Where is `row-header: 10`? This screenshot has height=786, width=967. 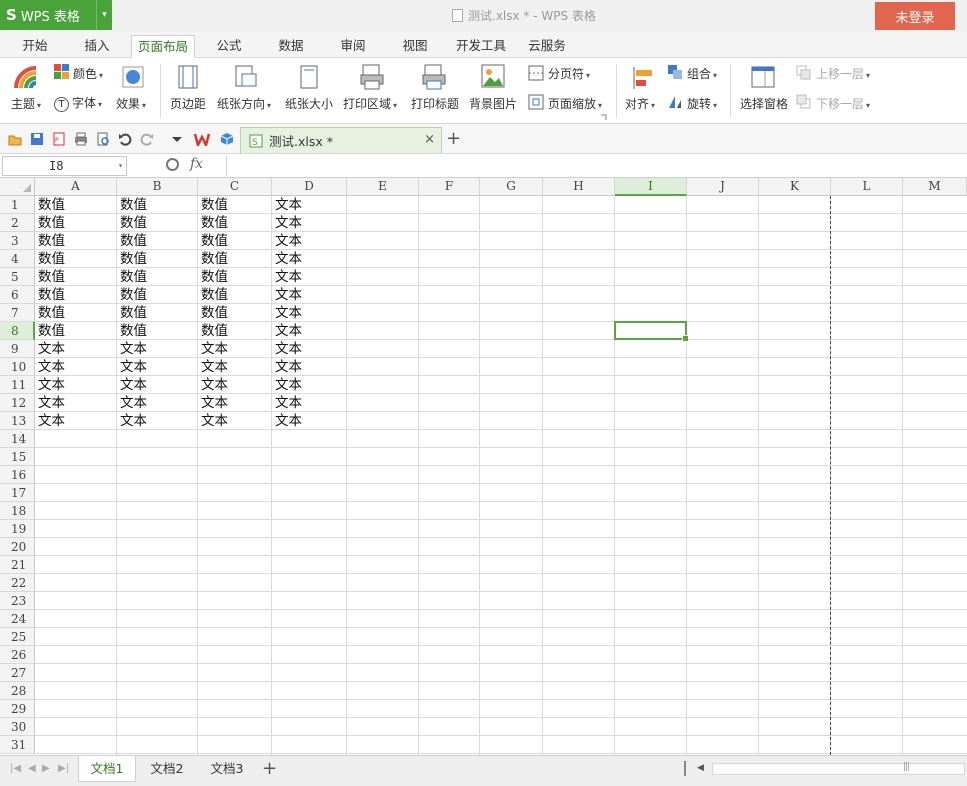 row-header: 10 is located at coordinates (17, 367).